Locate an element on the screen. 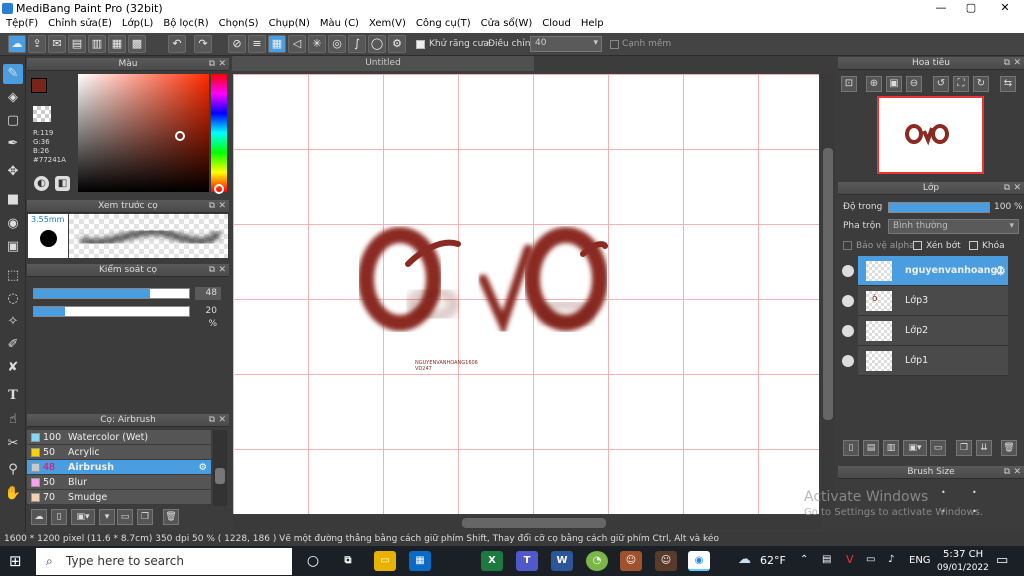  clock-time: 5:37 CH is located at coordinates (963, 554).